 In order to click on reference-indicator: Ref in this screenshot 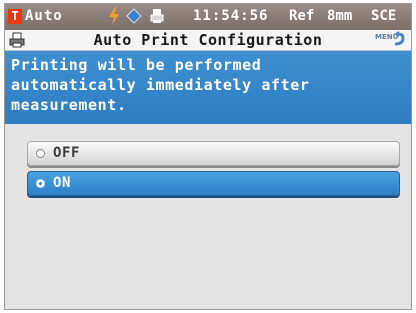, I will do `click(302, 16)`.